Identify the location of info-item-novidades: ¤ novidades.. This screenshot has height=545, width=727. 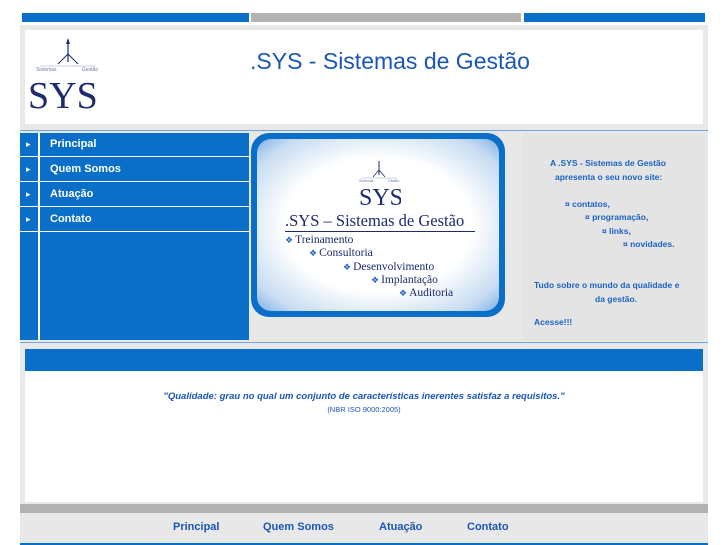
(649, 244).